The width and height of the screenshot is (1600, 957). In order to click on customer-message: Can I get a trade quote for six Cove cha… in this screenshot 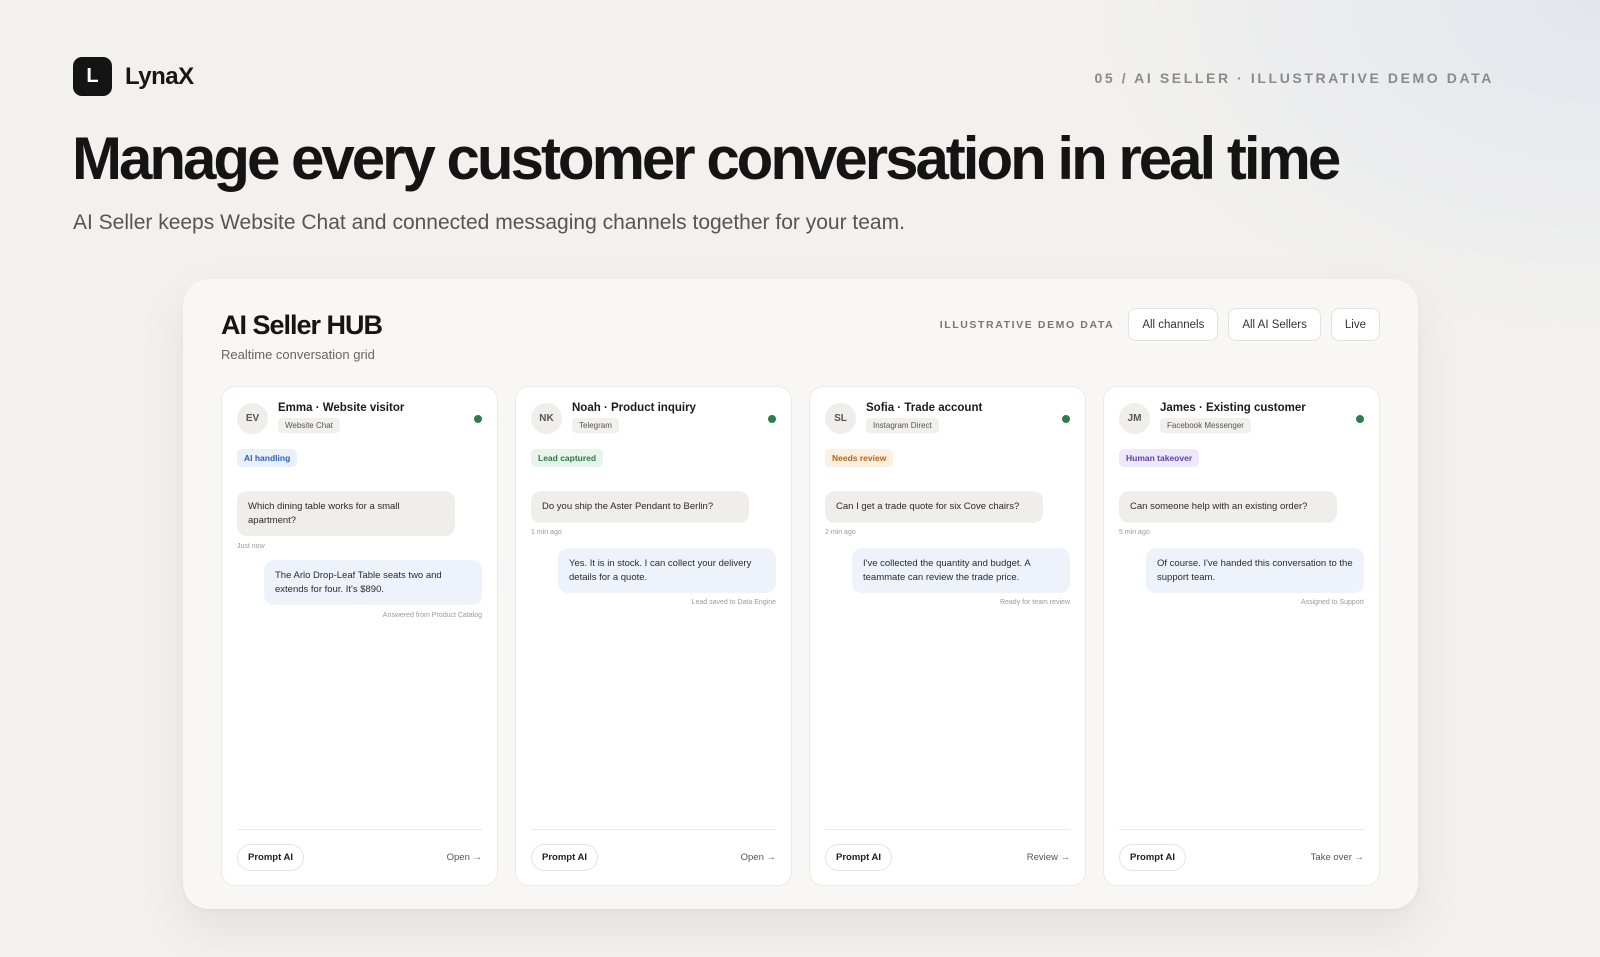, I will do `click(934, 507)`.